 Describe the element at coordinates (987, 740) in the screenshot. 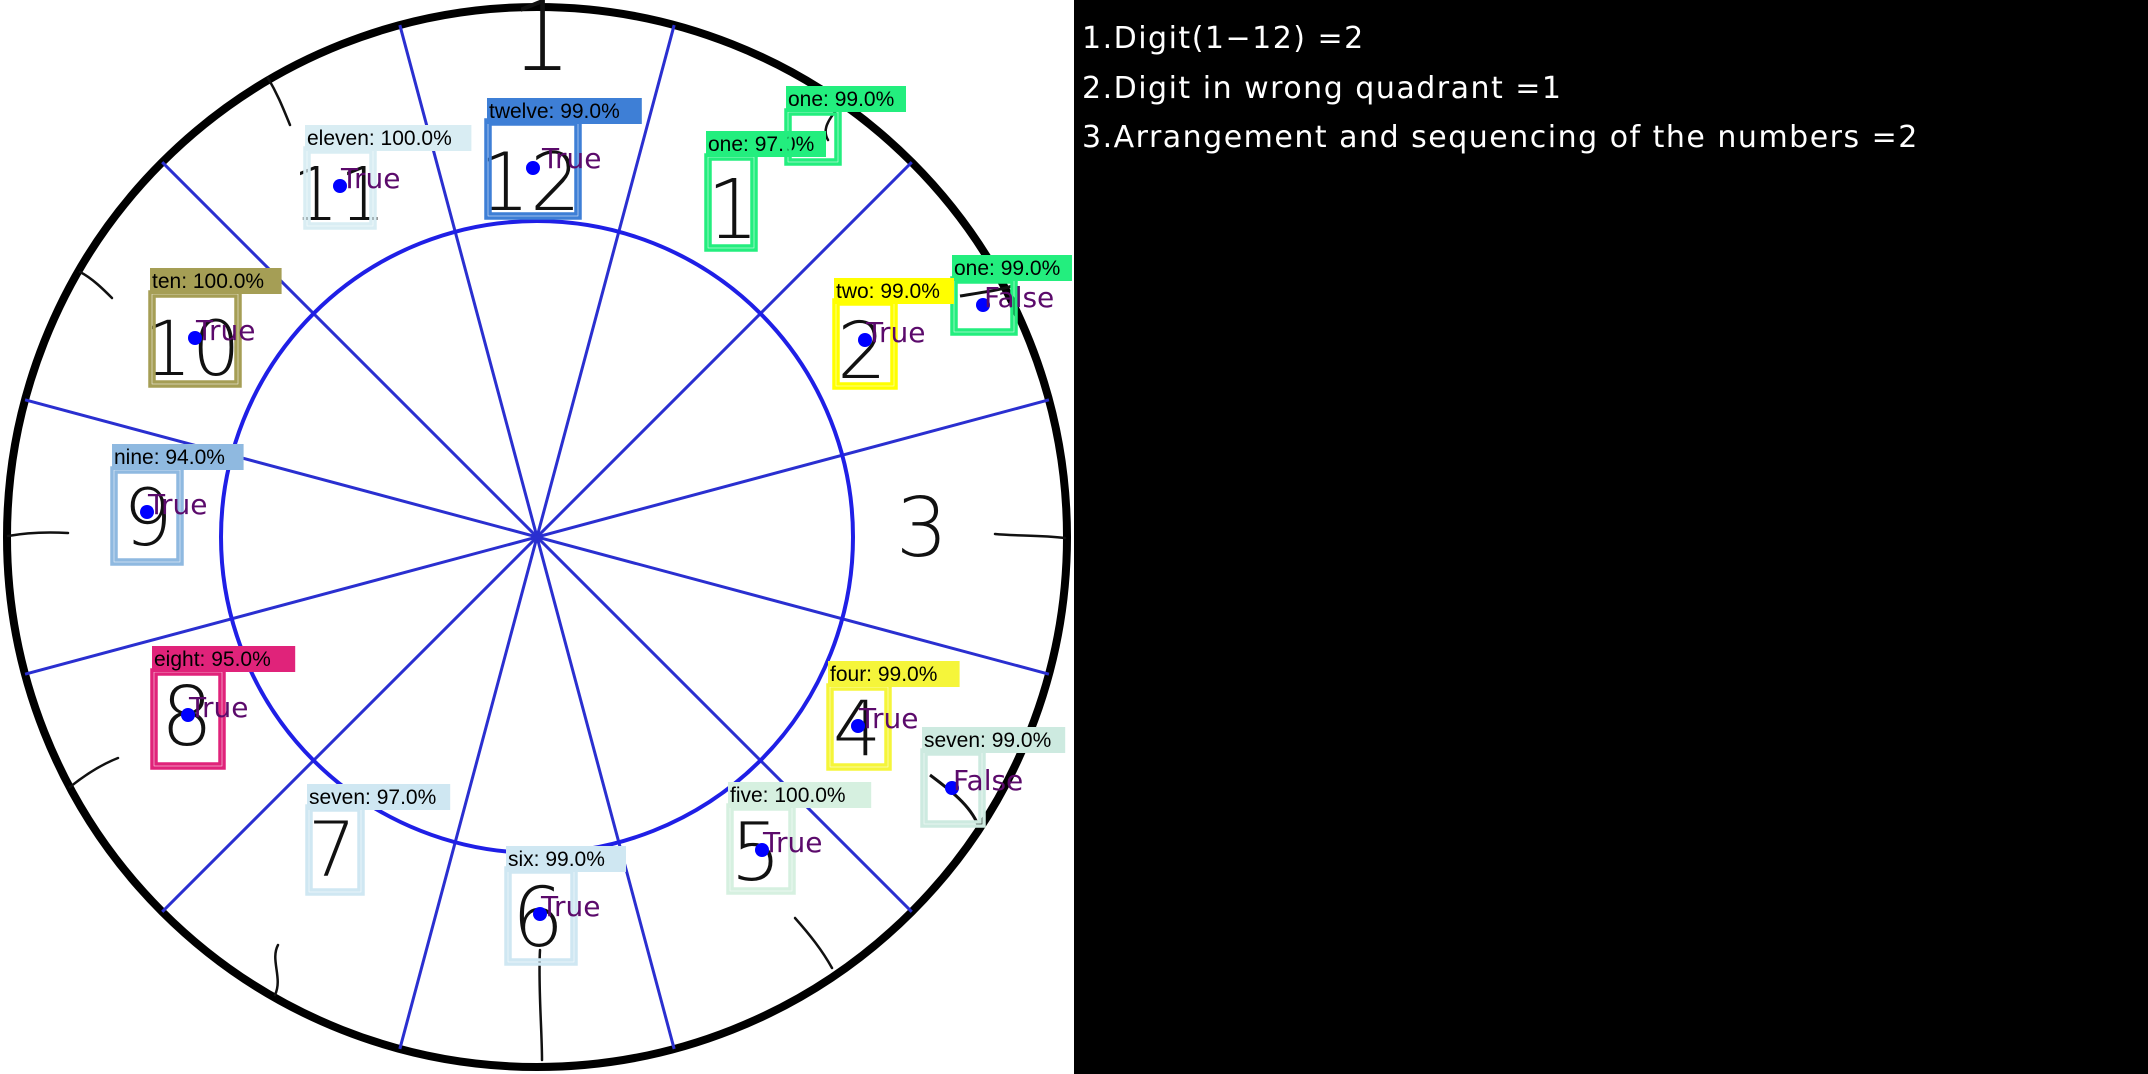

I see `detection-label: seven: 99.0%` at that location.